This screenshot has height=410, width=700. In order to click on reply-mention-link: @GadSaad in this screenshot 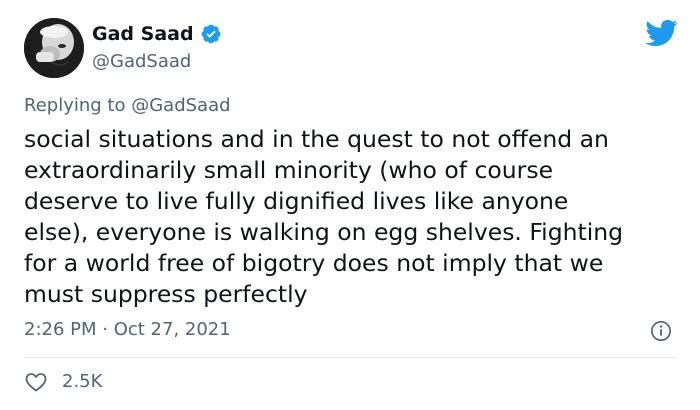, I will do `click(180, 105)`.